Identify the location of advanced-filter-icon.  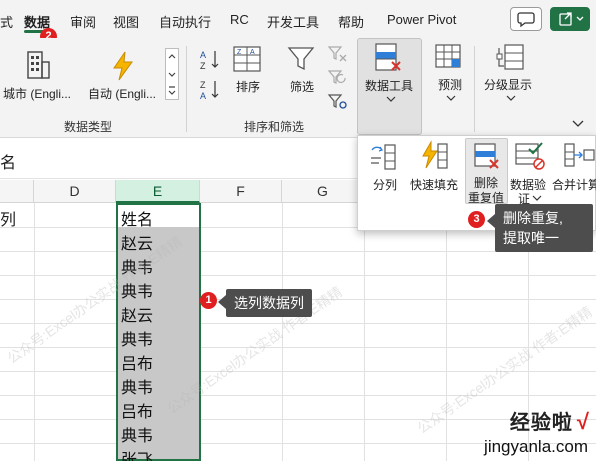
(337, 101).